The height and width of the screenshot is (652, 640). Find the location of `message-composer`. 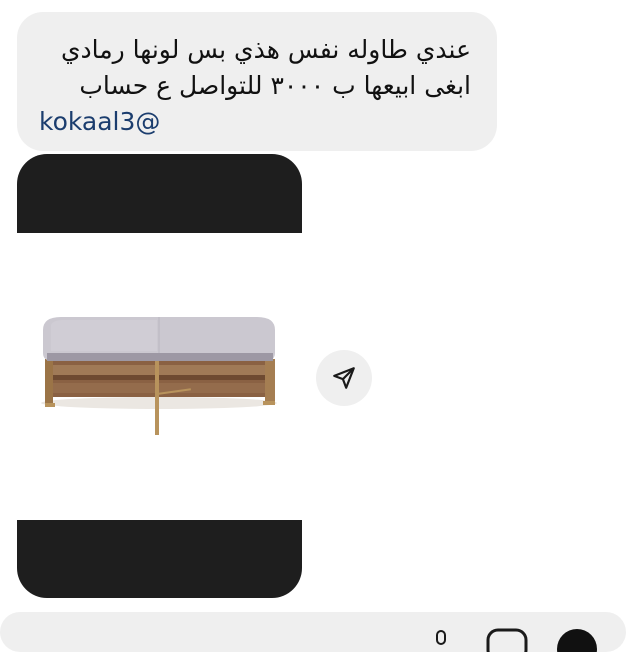

message-composer is located at coordinates (313, 632).